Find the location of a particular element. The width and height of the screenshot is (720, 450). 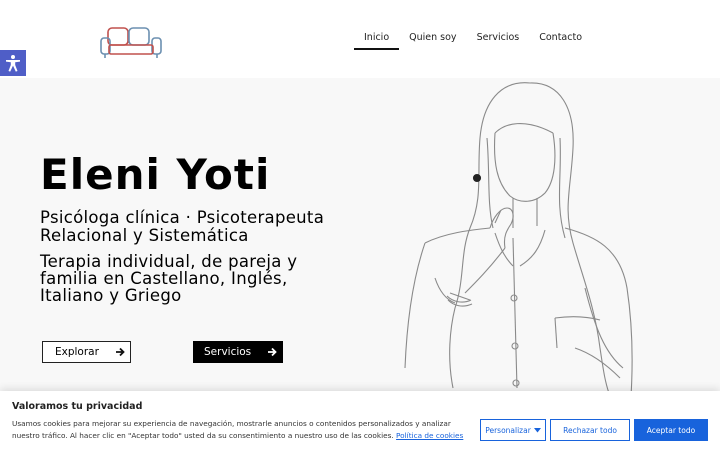

services-button: Servicios is located at coordinates (238, 352).